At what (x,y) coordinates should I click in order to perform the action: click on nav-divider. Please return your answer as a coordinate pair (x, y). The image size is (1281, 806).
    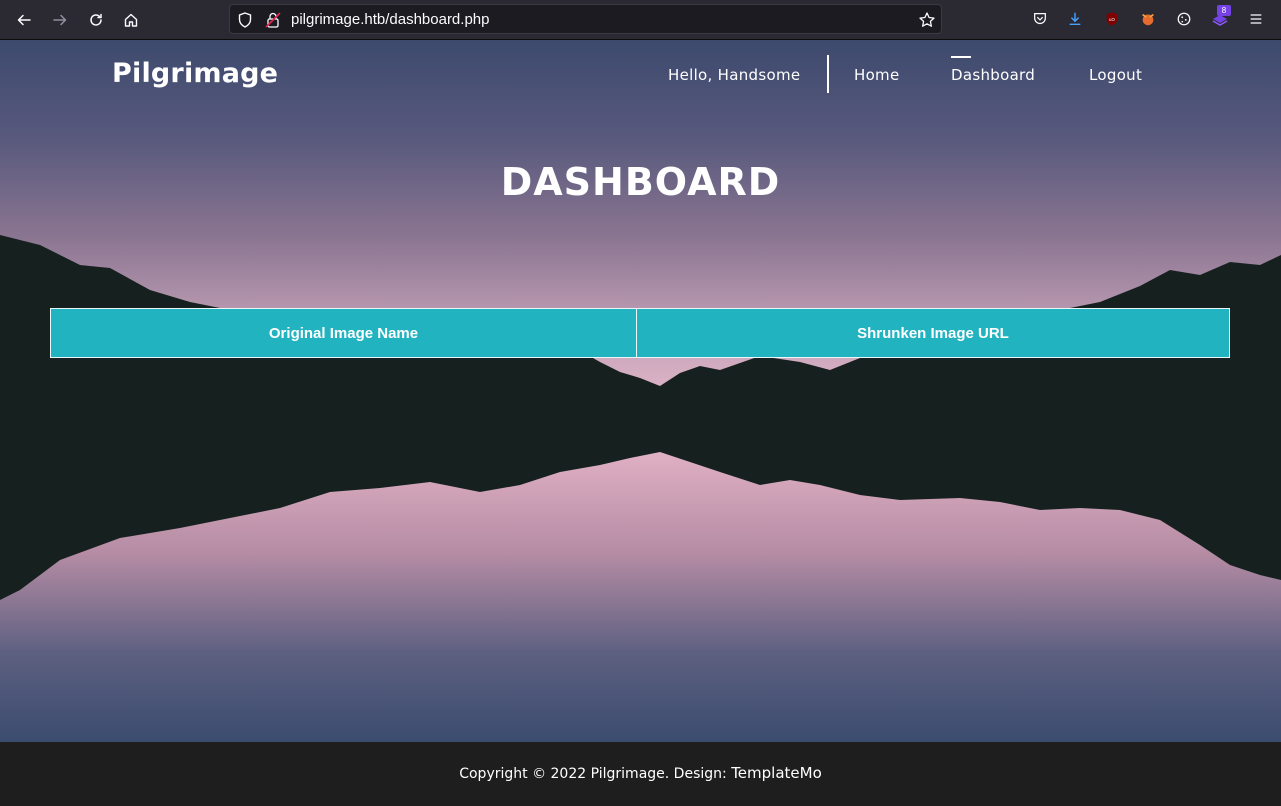
    Looking at the image, I should click on (828, 74).